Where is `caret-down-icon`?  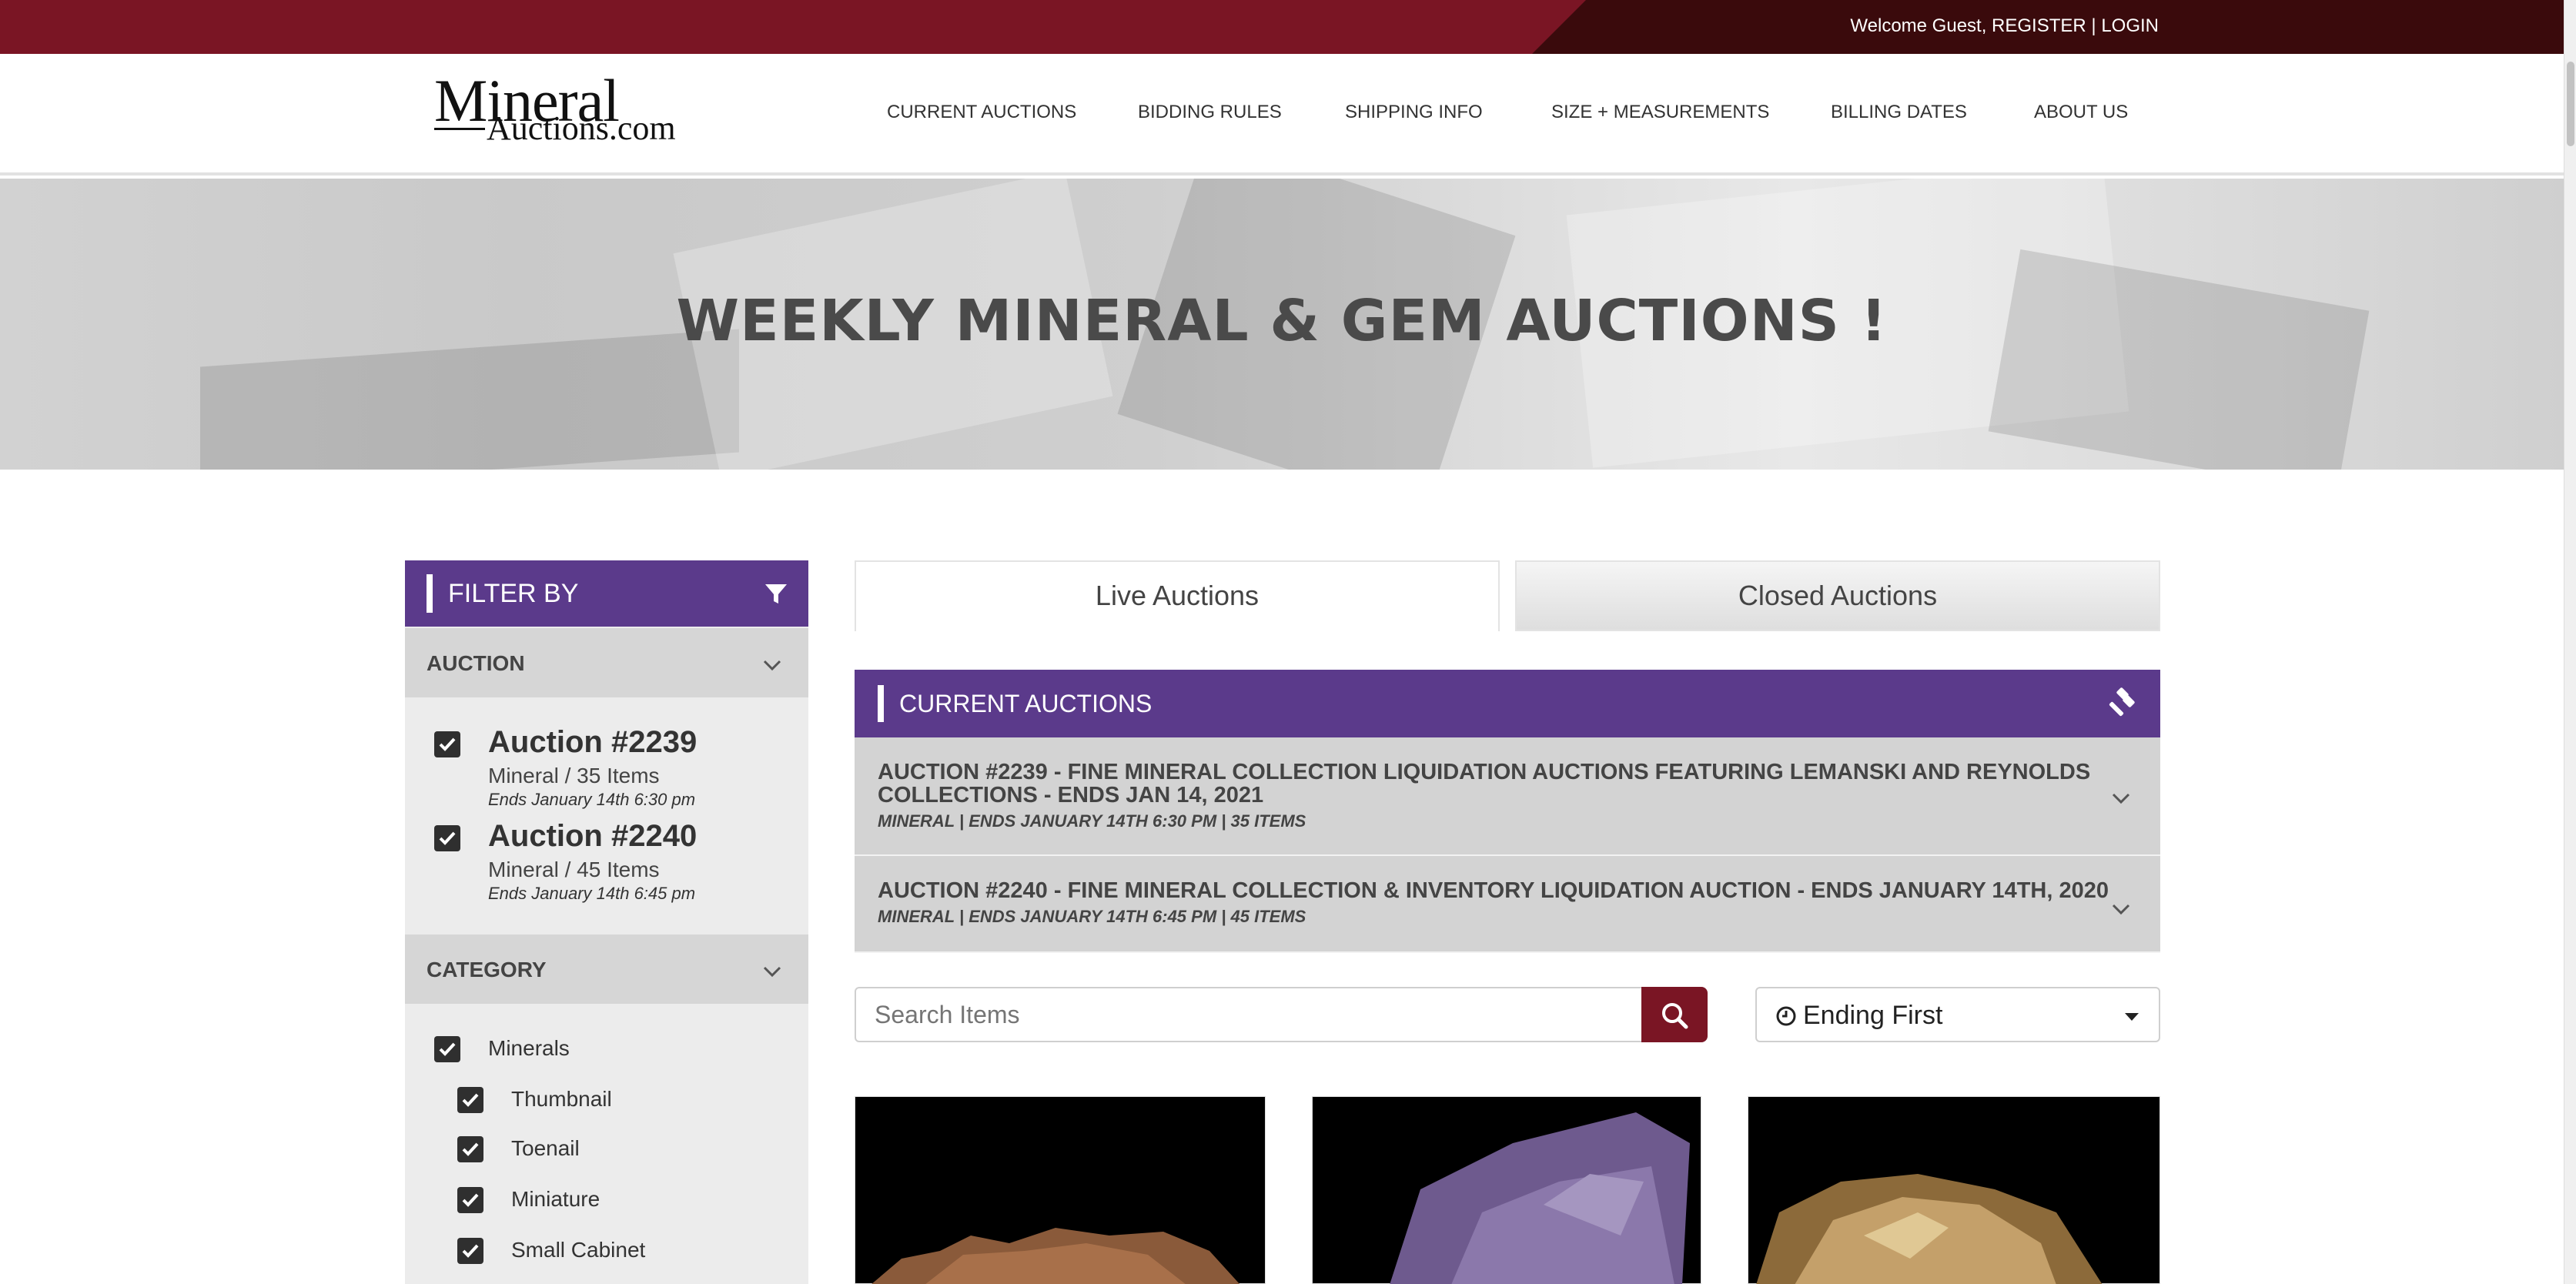
caret-down-icon is located at coordinates (2132, 1017).